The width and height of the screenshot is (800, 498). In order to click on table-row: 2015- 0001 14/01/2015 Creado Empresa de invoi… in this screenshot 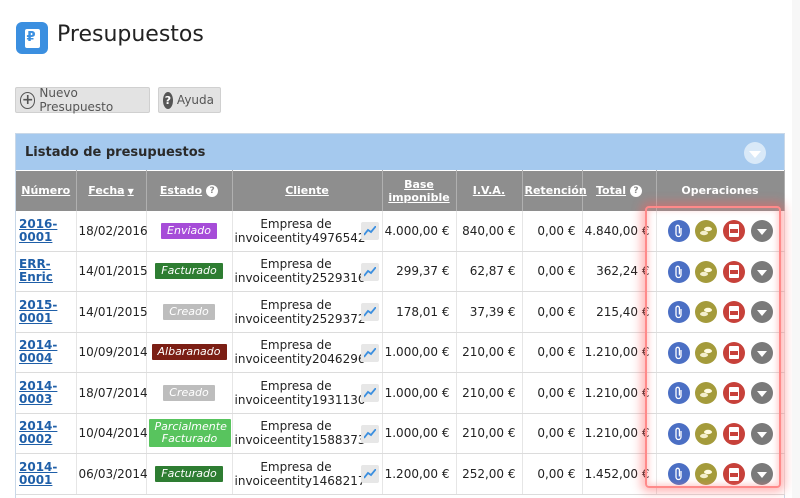, I will do `click(400, 312)`.